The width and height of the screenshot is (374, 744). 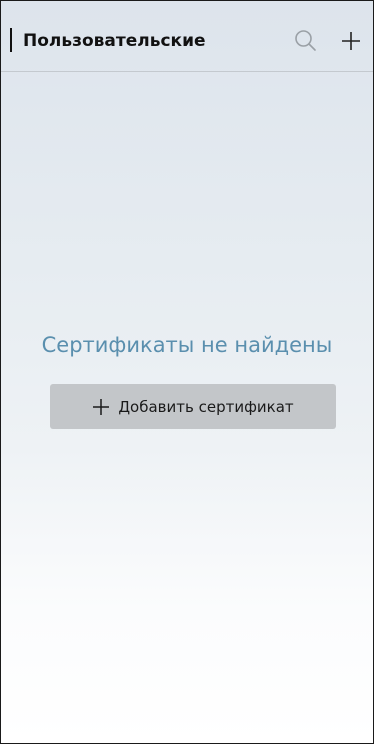 I want to click on empty-state: Сертификаты не найдены, so click(x=187, y=345).